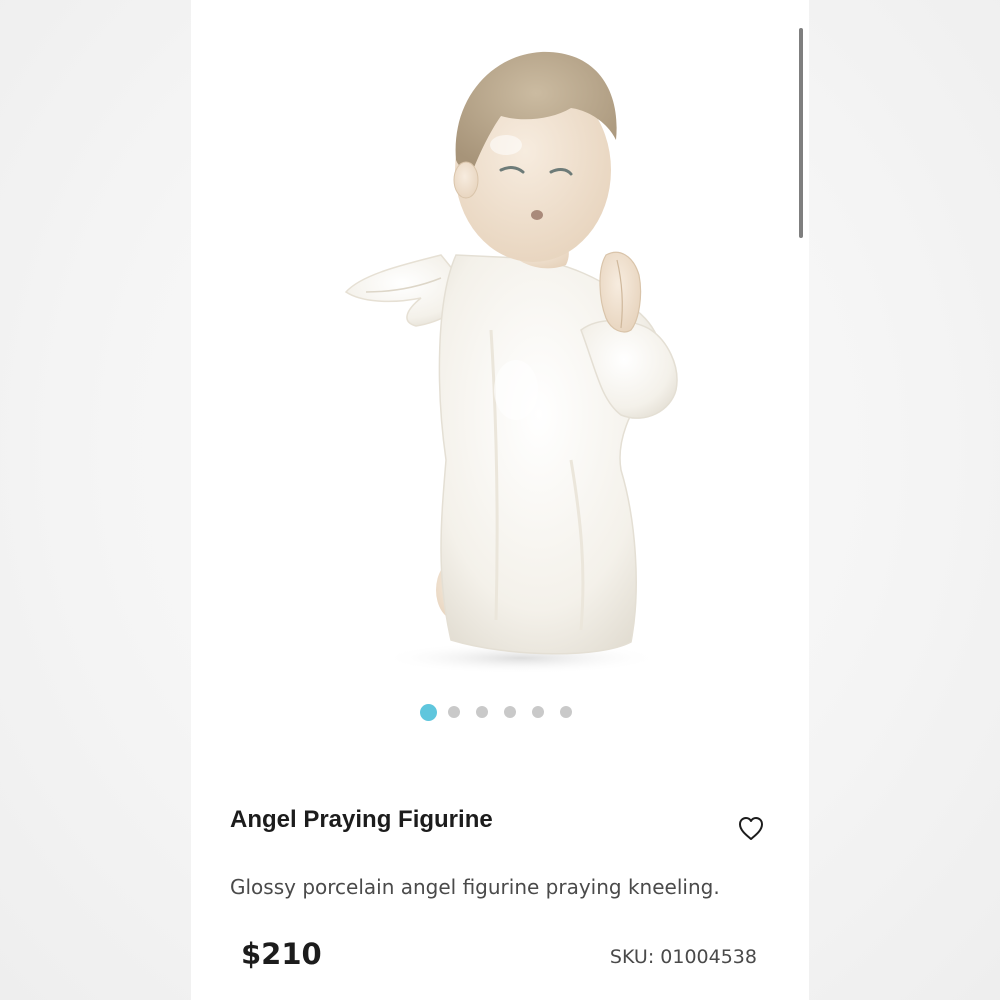 This screenshot has width=1000, height=1000. I want to click on product-title: Angel Praying Figurine, so click(361, 819).